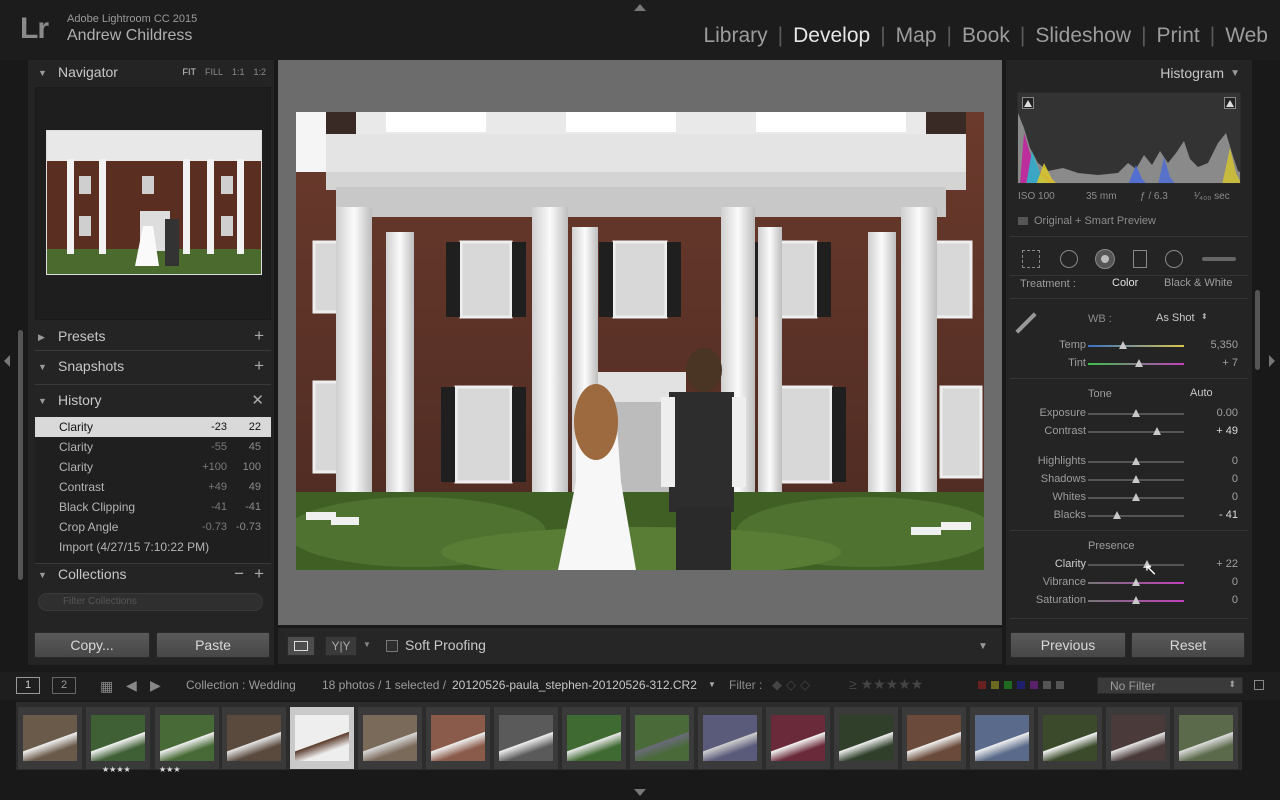  Describe the element at coordinates (151, 337) in the screenshot. I see `presets-header: ▶ Presets +` at that location.